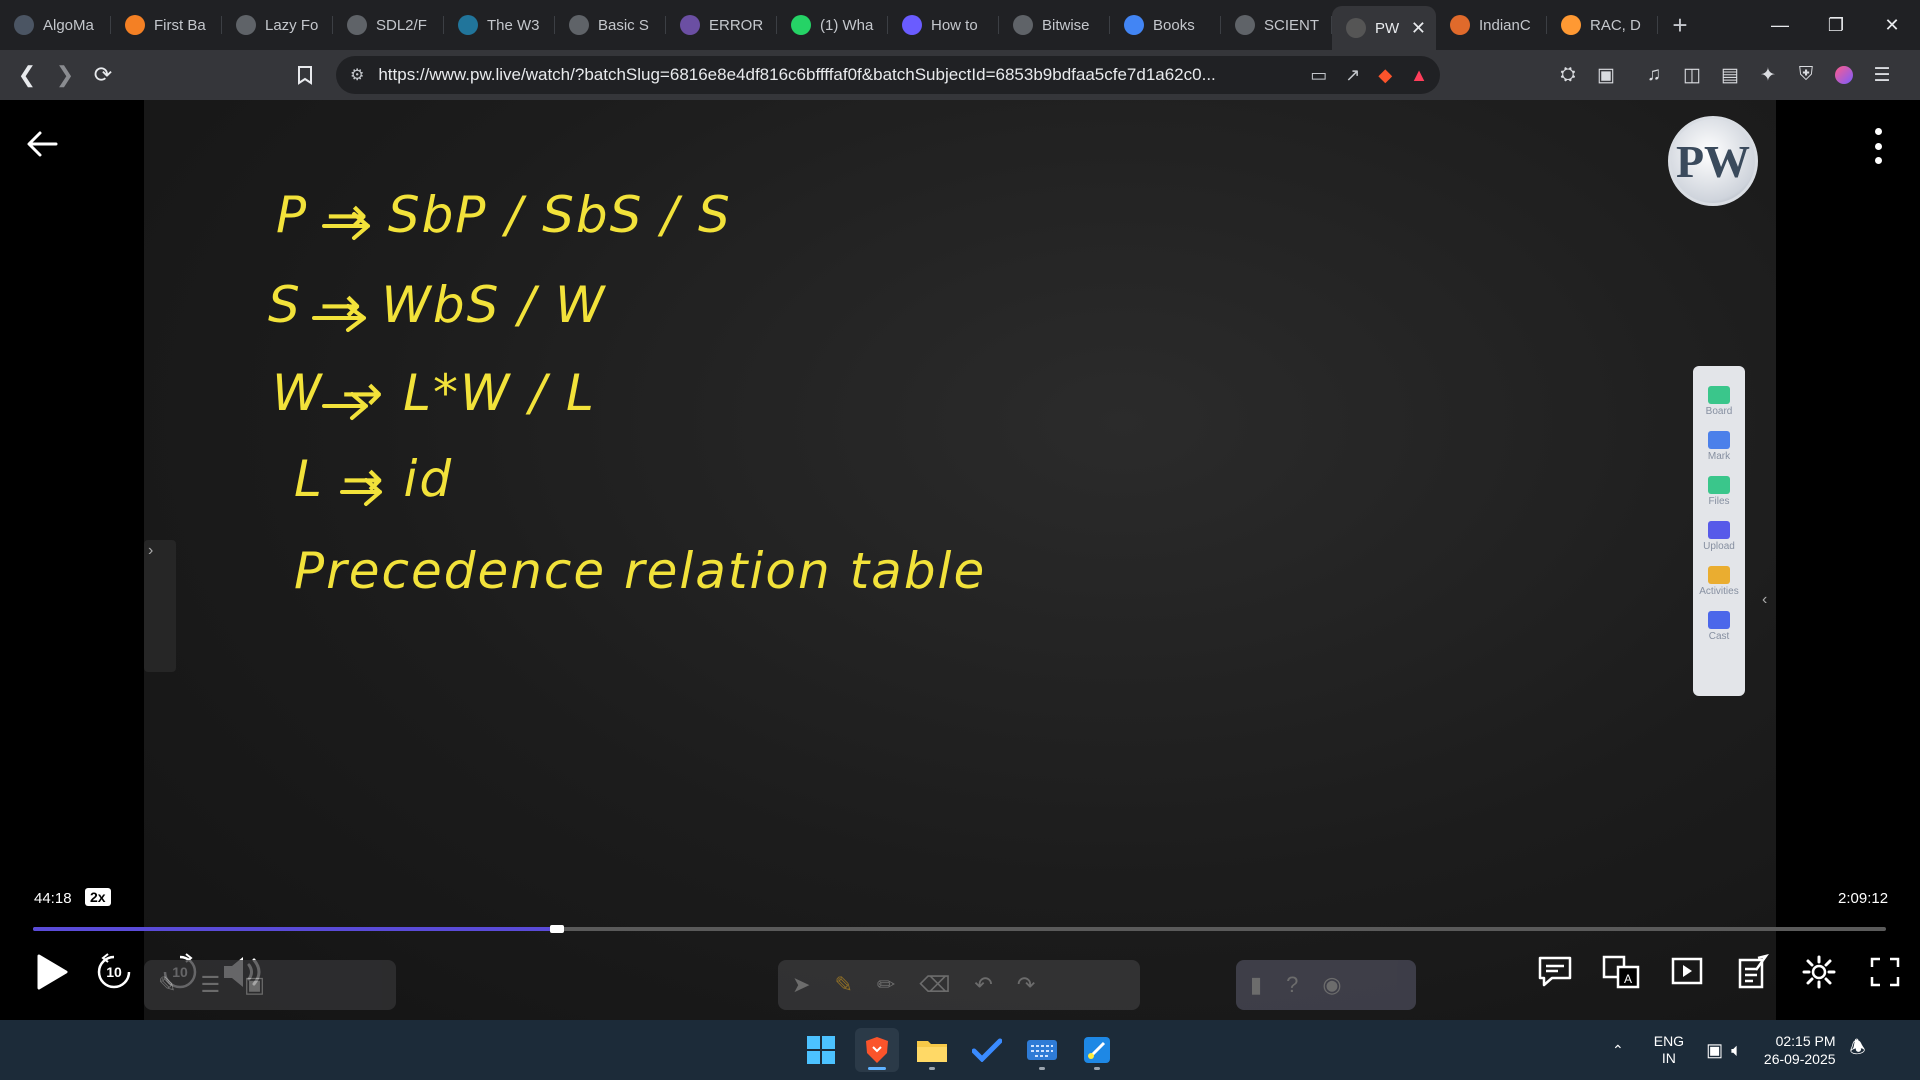 This screenshot has width=1920, height=1080. What do you see at coordinates (983, 984) in the screenshot?
I see `frame-undo-icon: ↶` at bounding box center [983, 984].